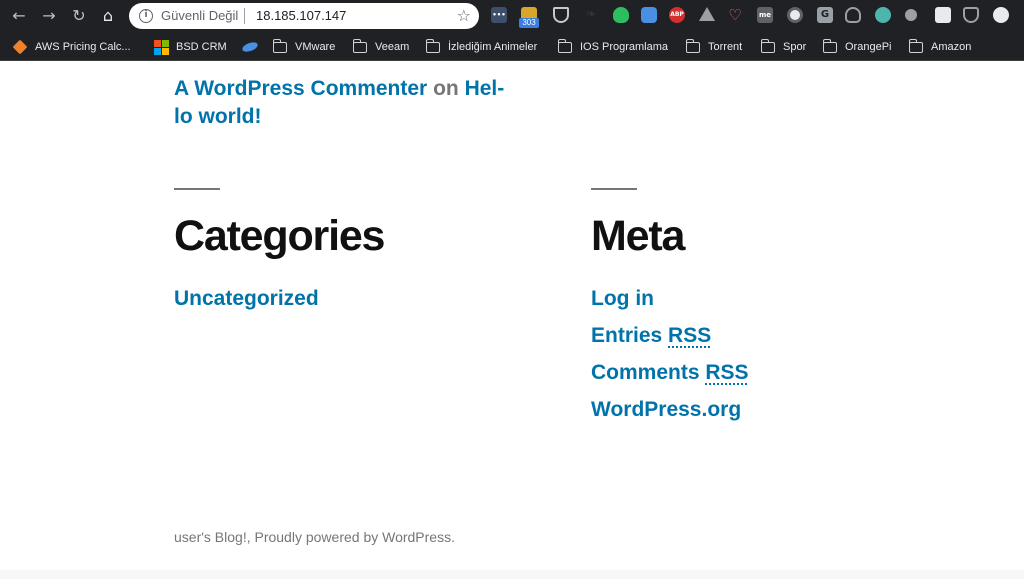 The height and width of the screenshot is (579, 1024). Describe the element at coordinates (591, 15) in the screenshot. I see `bird-icon: ❧` at that location.